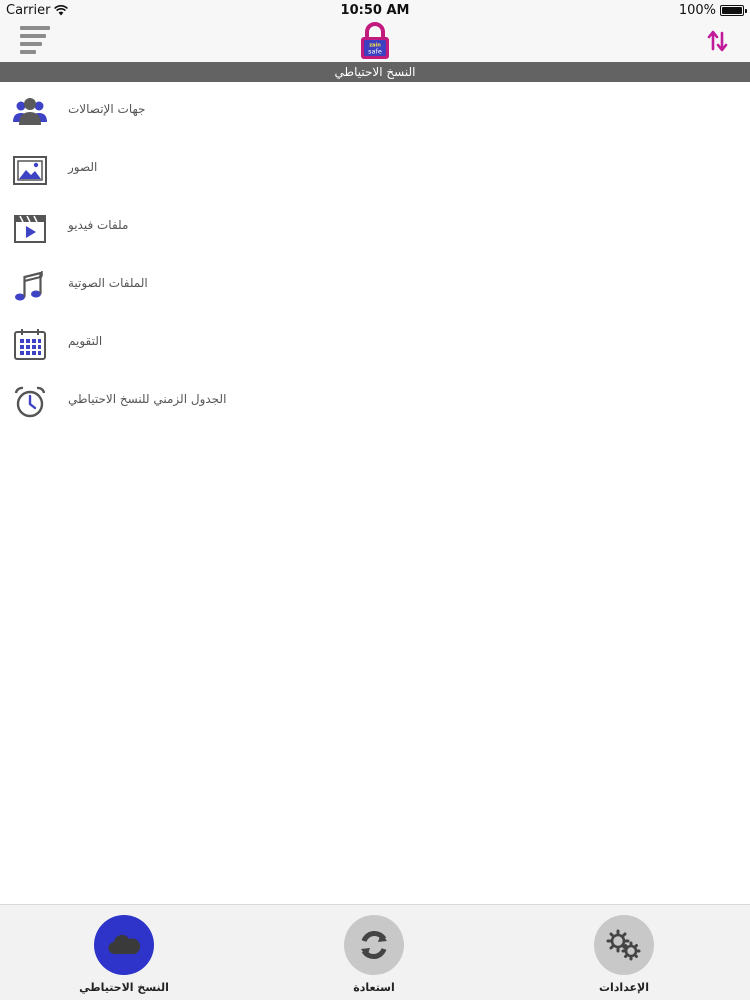 The height and width of the screenshot is (1000, 750). Describe the element at coordinates (697, 10) in the screenshot. I see `battery-percent: 100%` at that location.